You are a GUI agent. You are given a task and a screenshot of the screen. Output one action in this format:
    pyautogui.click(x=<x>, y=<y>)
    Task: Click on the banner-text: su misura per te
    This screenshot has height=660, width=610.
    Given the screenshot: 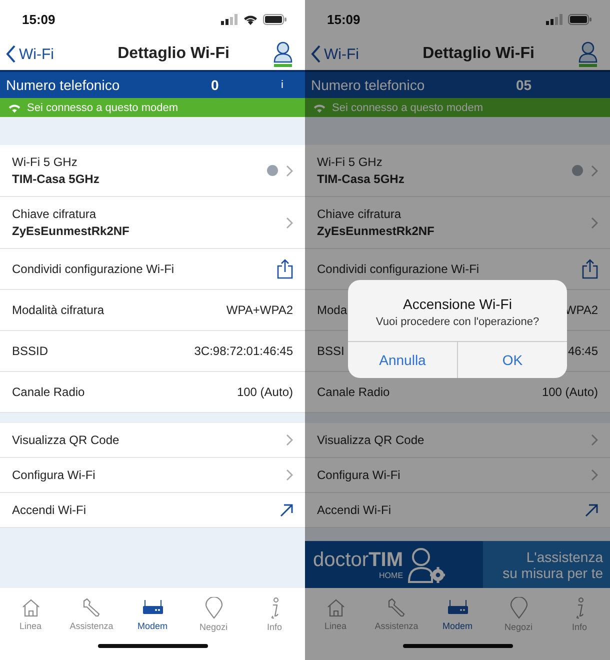 What is the action you would take?
    pyautogui.click(x=552, y=572)
    